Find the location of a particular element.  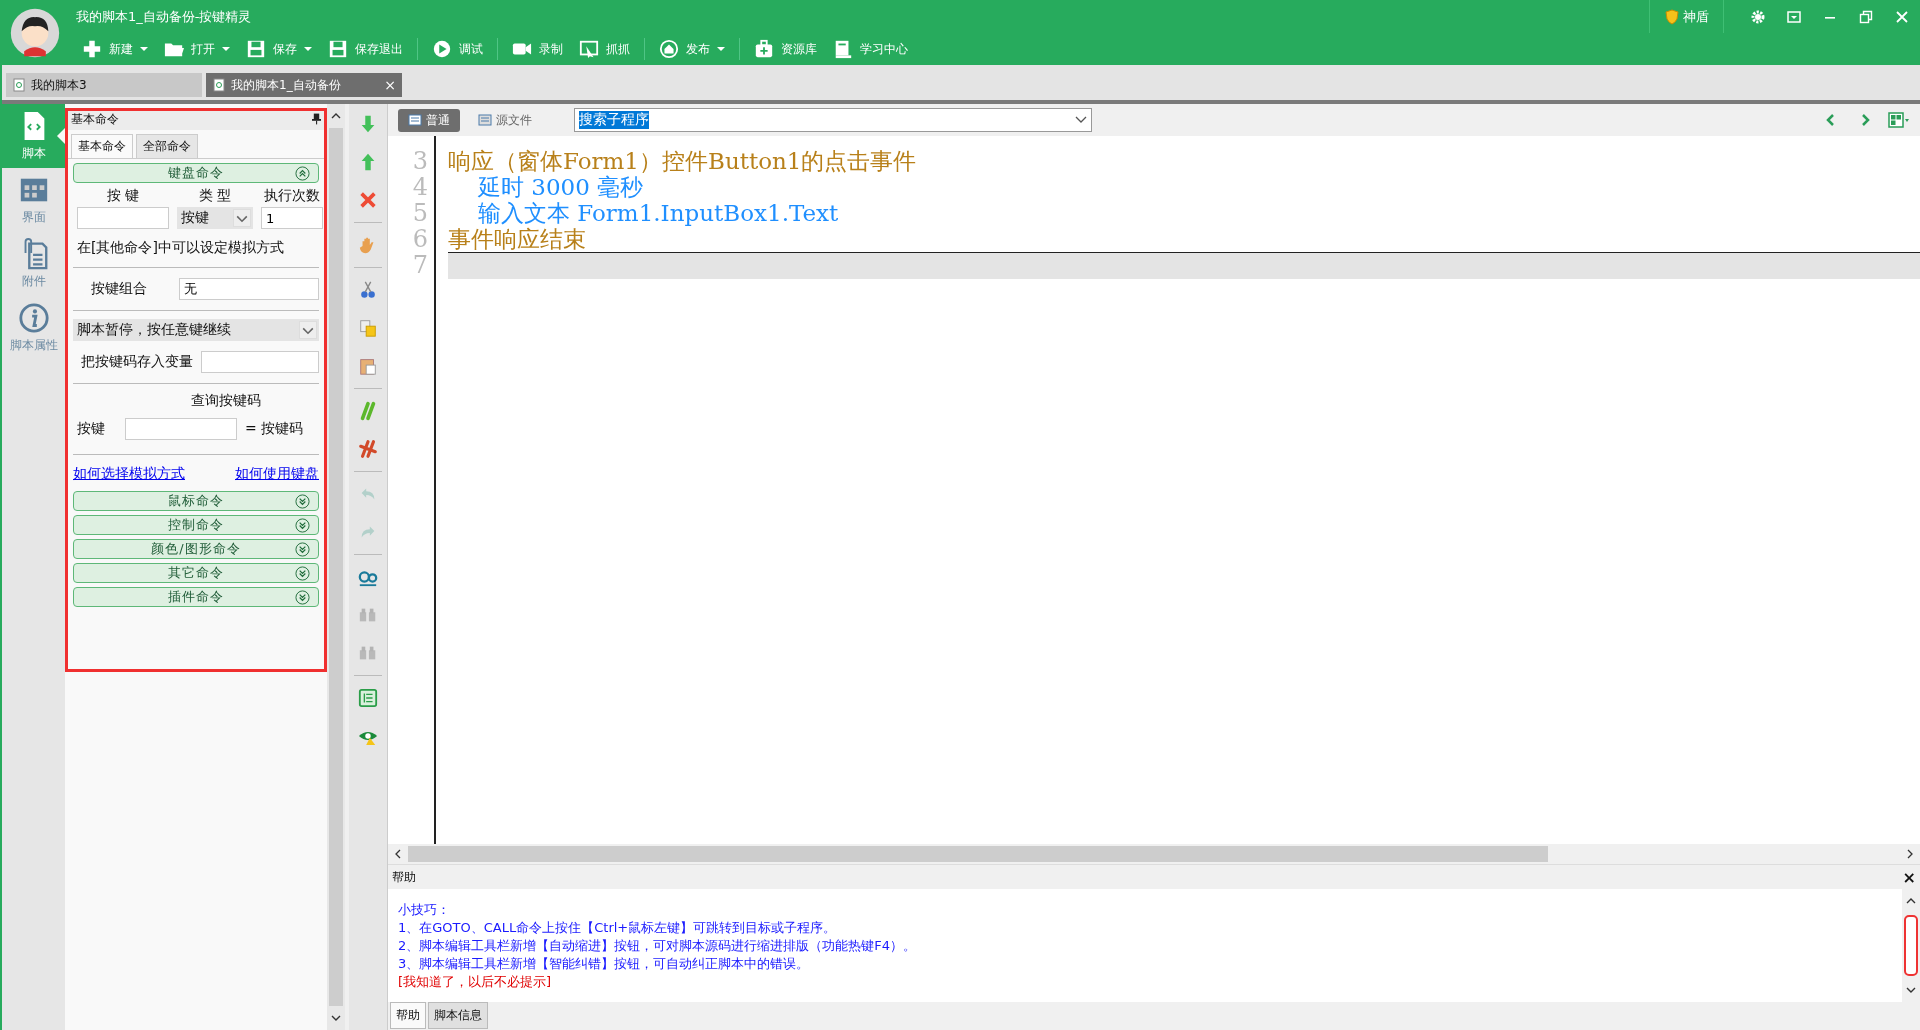

query-field is located at coordinates (181, 429).